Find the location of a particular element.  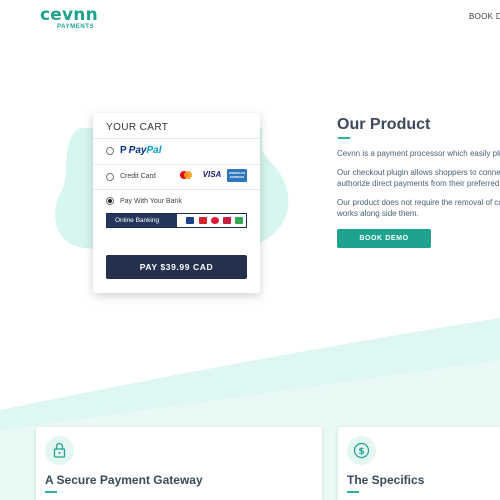

pay-button: PAY $39.99 CAD is located at coordinates (176, 267).